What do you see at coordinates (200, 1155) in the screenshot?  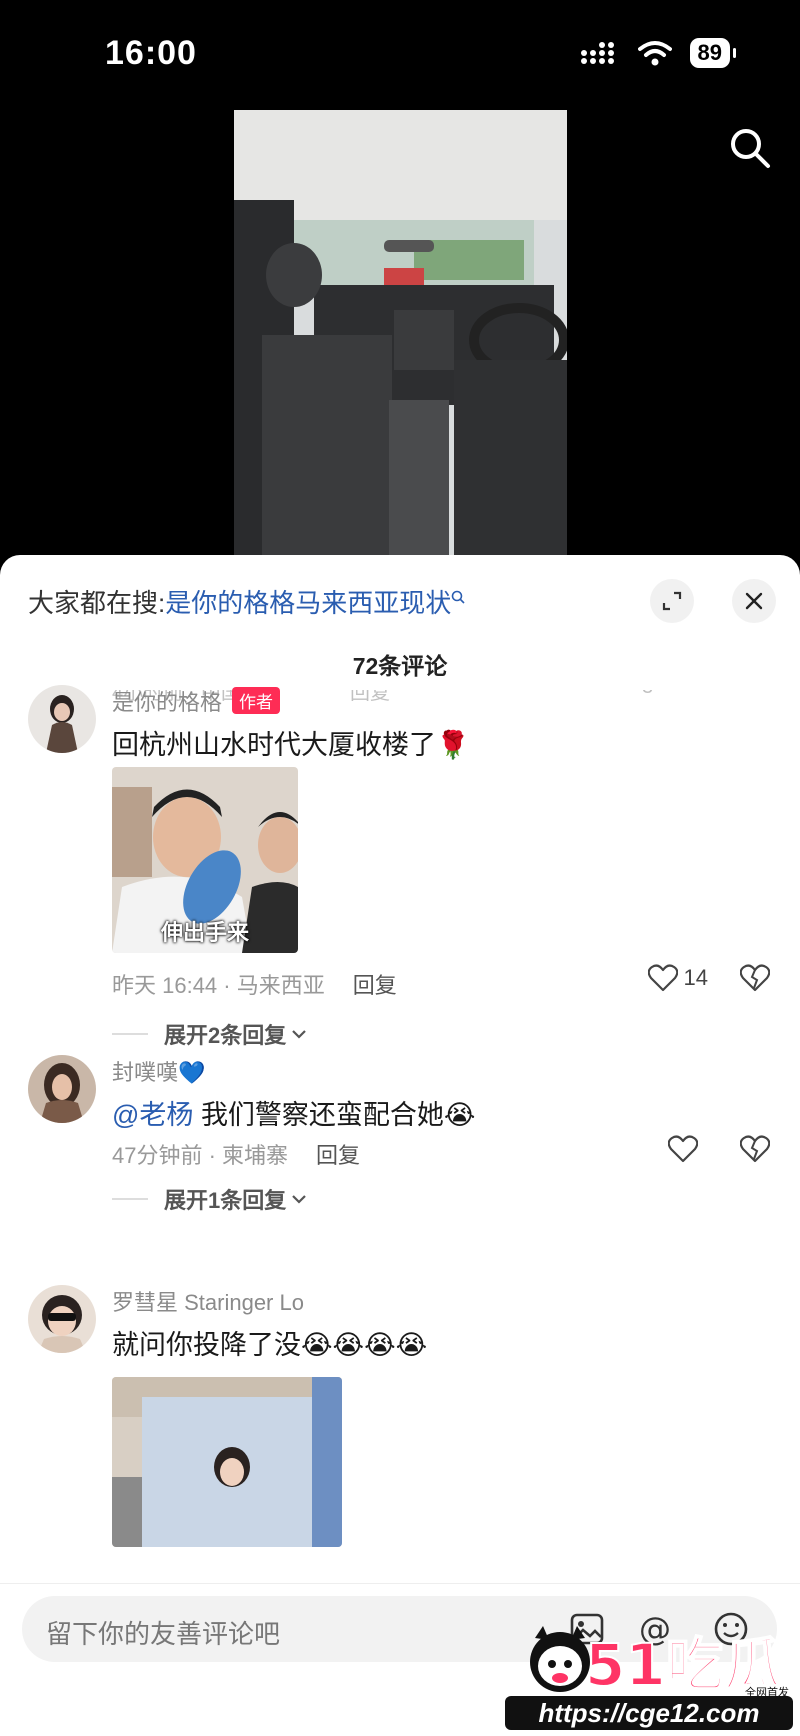 I see `comment-time-location: 47分钟前 · 柬埔寨` at bounding box center [200, 1155].